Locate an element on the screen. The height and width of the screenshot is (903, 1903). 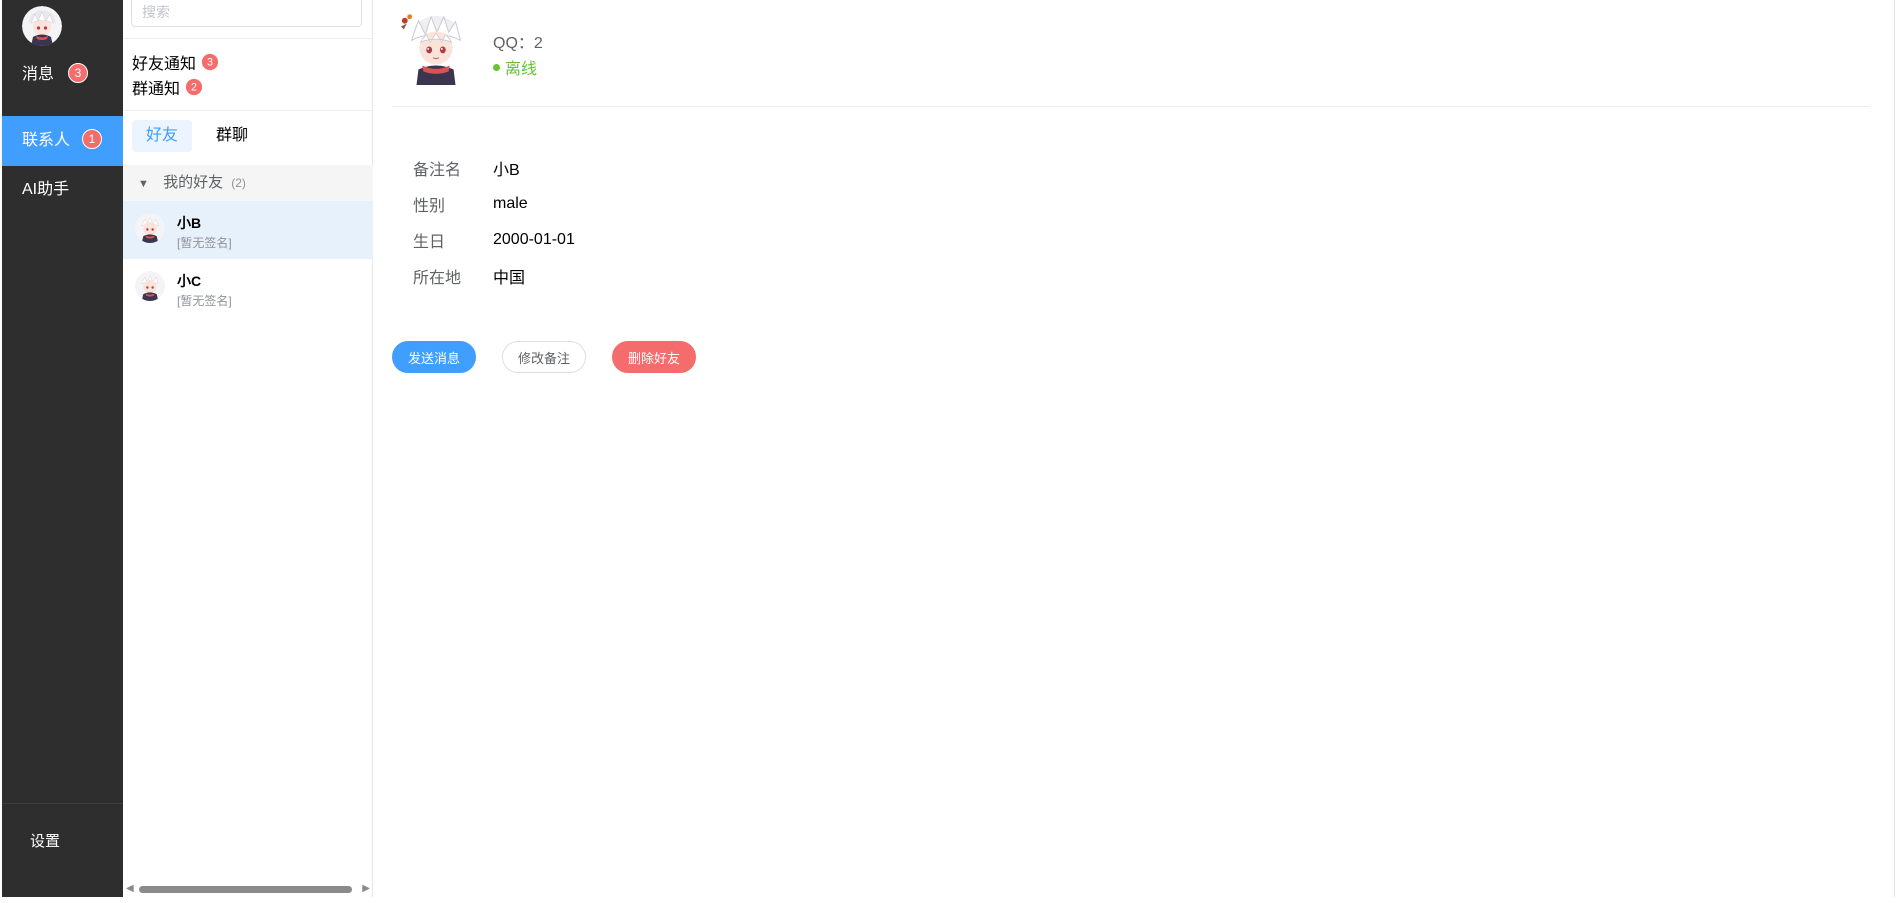
scroll-right-icon: ▶ is located at coordinates (366, 888).